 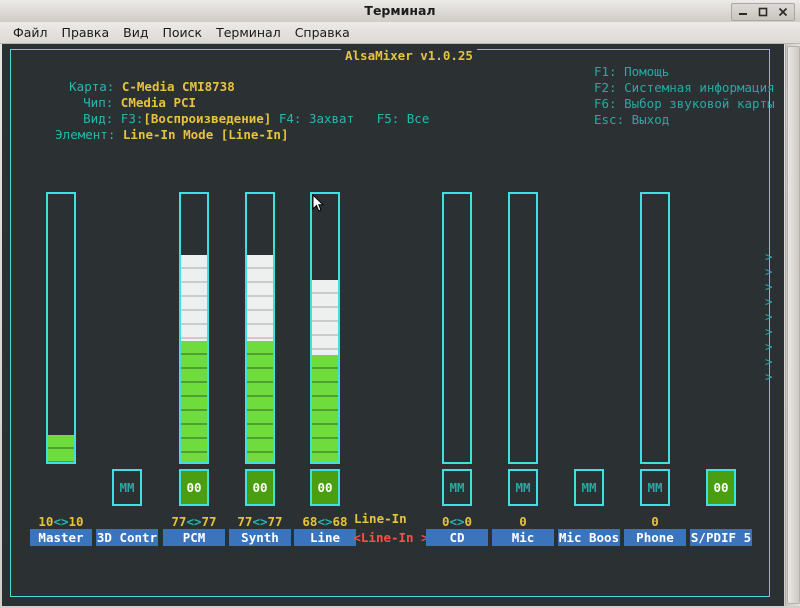 I want to click on menubar: Файл Правка Вид Поиск Терминал Справка, so click(x=400, y=33).